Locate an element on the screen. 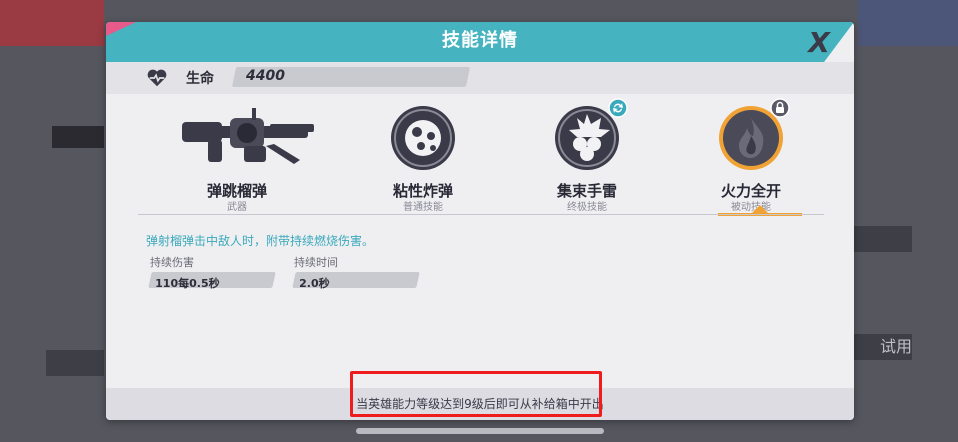  skill-weapon: 弹跳榴弹 武器 is located at coordinates (248, 156).